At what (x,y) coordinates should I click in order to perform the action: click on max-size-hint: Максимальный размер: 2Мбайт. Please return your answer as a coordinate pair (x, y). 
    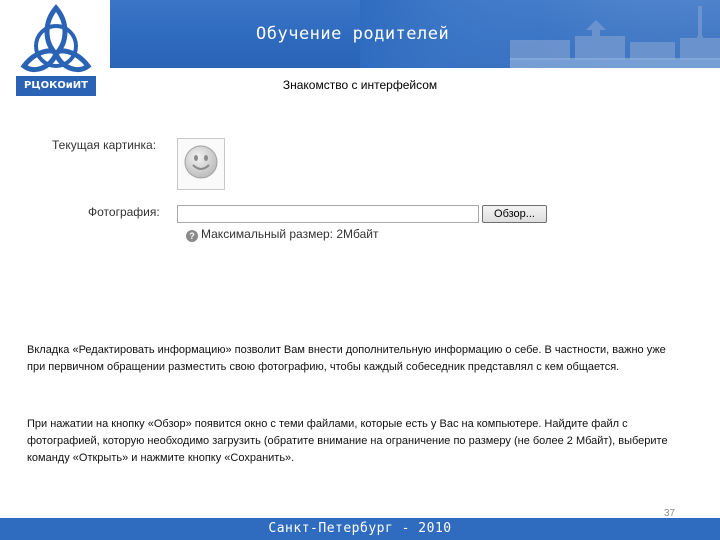
    Looking at the image, I should click on (290, 234).